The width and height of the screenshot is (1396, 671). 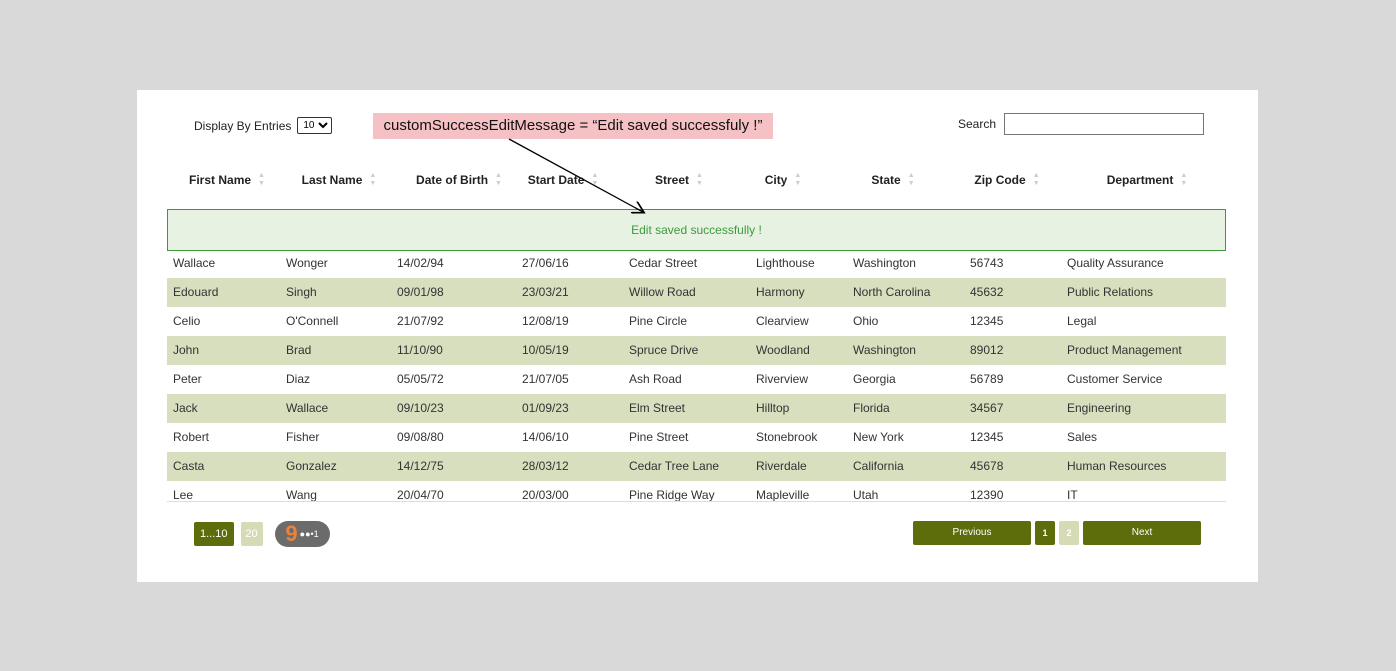 What do you see at coordinates (191, 437) in the screenshot?
I see `table-cell: Robert` at bounding box center [191, 437].